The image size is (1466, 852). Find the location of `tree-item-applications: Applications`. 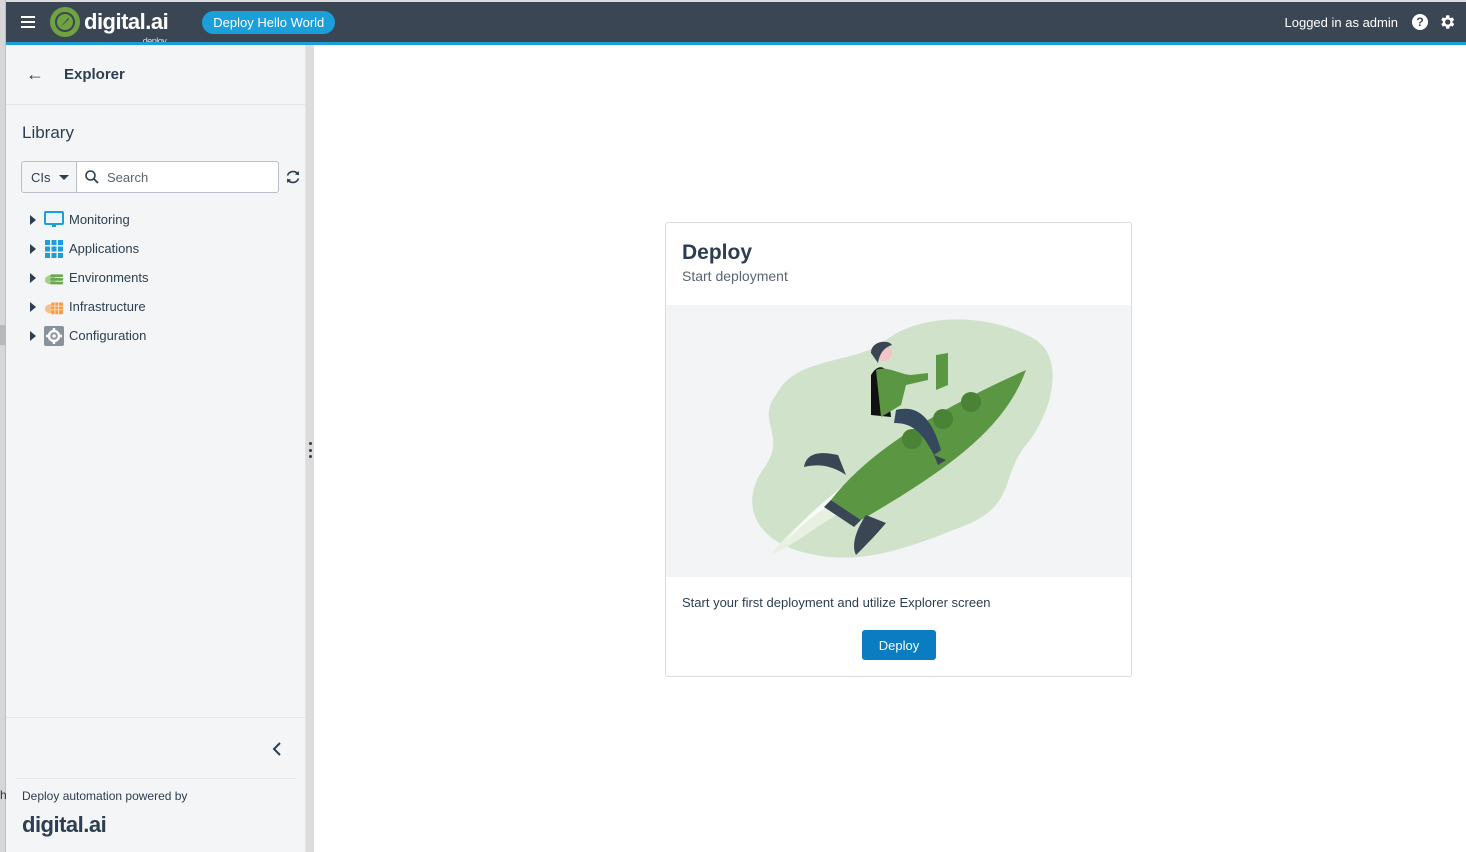

tree-item-applications: Applications is located at coordinates (89, 248).